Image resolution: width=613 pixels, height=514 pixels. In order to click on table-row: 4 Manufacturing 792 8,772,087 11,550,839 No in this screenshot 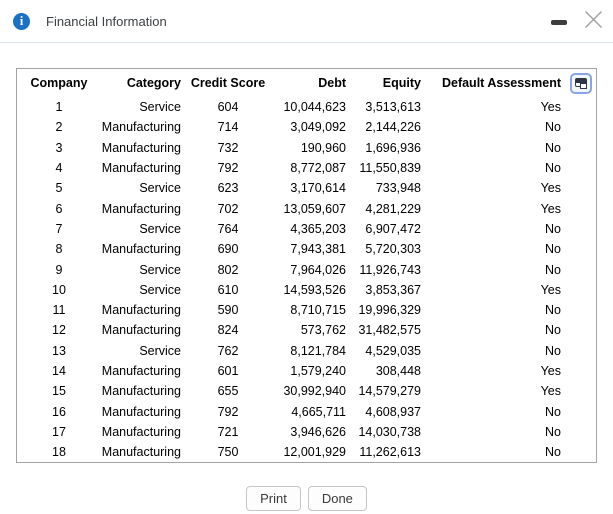, I will do `click(306, 168)`.